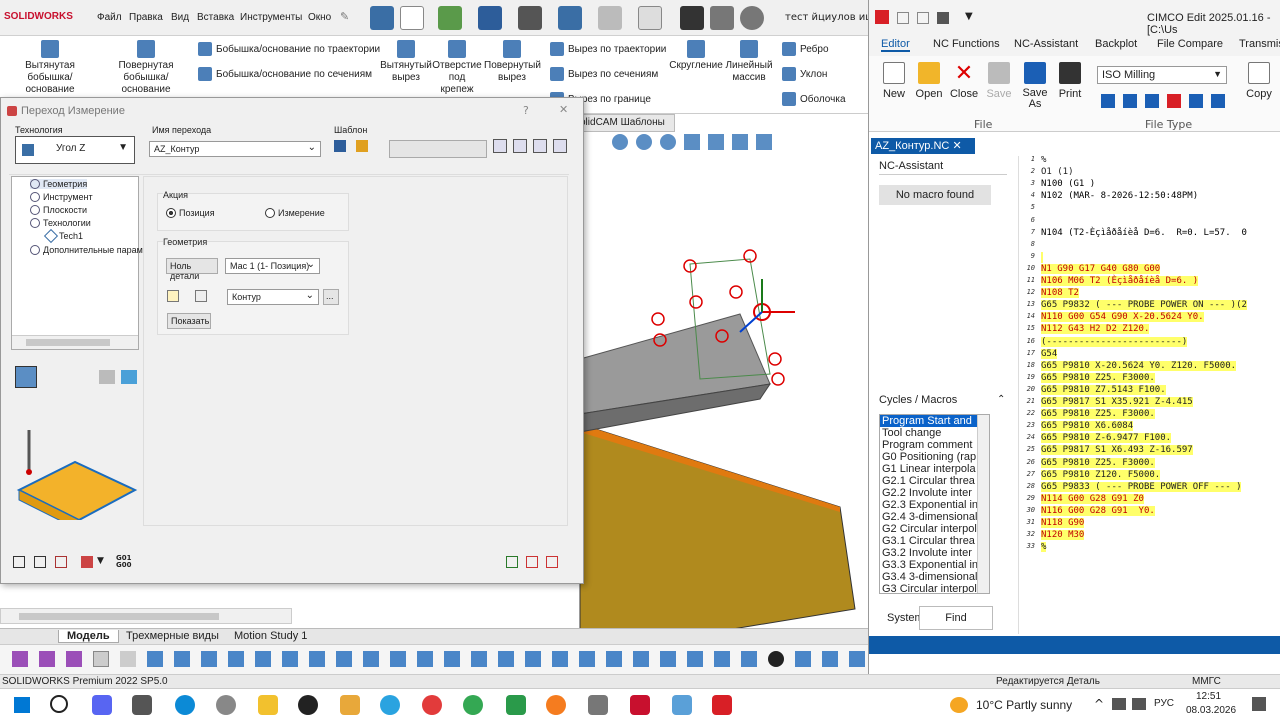  Describe the element at coordinates (268, 705) in the screenshot. I see `explorer-icon` at that location.